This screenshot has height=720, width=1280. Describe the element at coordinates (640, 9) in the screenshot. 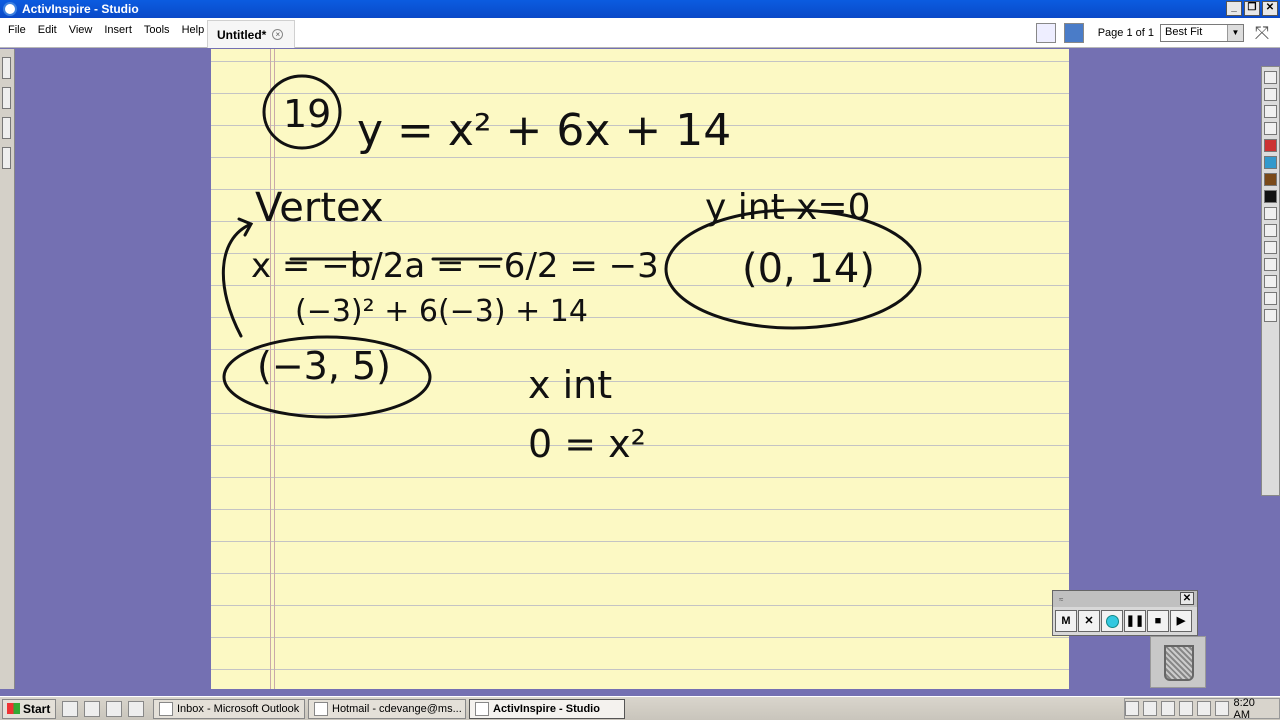

I see `window-title-bar: ActivInspire - Studio _ ❐ ✕` at that location.